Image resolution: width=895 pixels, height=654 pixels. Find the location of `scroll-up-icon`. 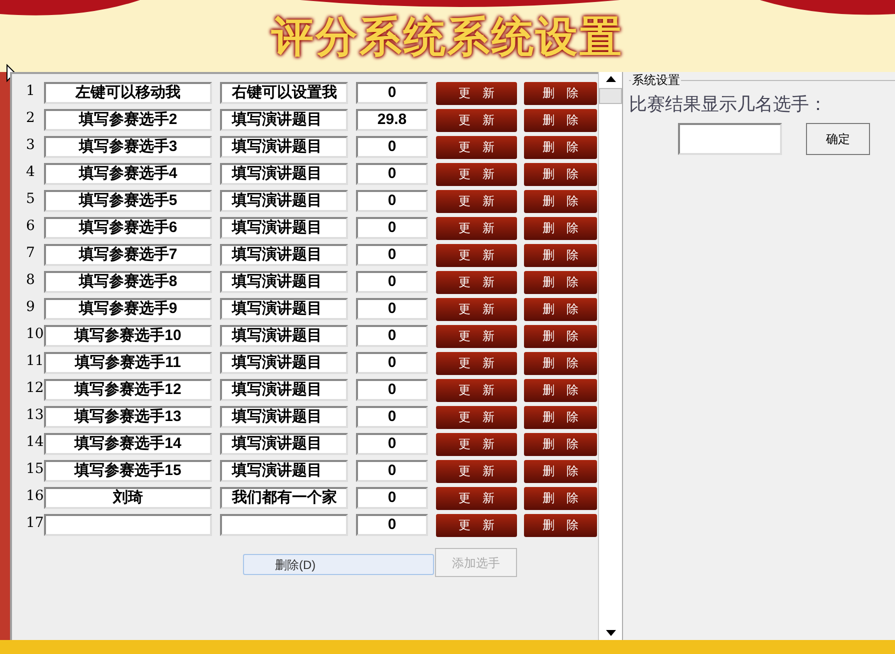

scroll-up-icon is located at coordinates (611, 79).